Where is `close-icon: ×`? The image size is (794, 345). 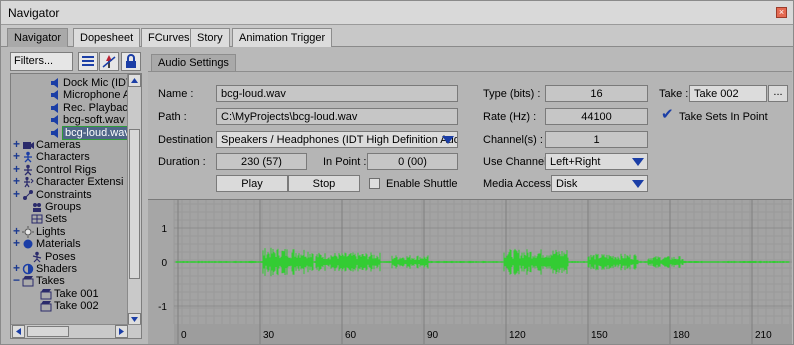
close-icon: × is located at coordinates (781, 12).